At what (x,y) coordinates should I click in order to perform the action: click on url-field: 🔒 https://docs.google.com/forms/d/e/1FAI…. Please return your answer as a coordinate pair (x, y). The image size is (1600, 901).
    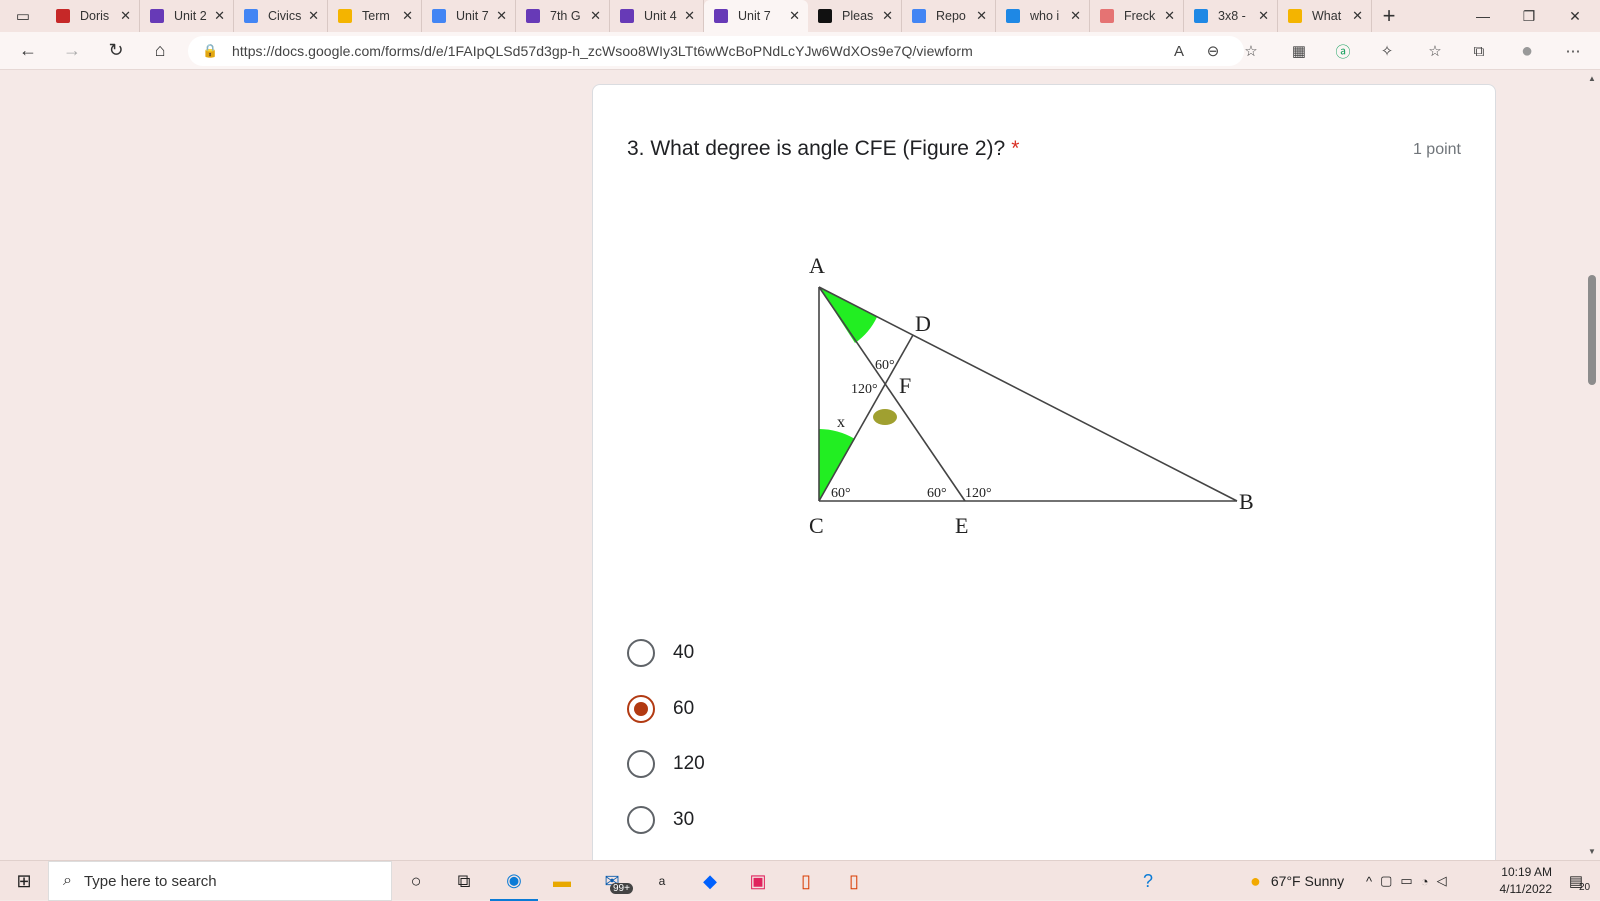
    Looking at the image, I should click on (716, 51).